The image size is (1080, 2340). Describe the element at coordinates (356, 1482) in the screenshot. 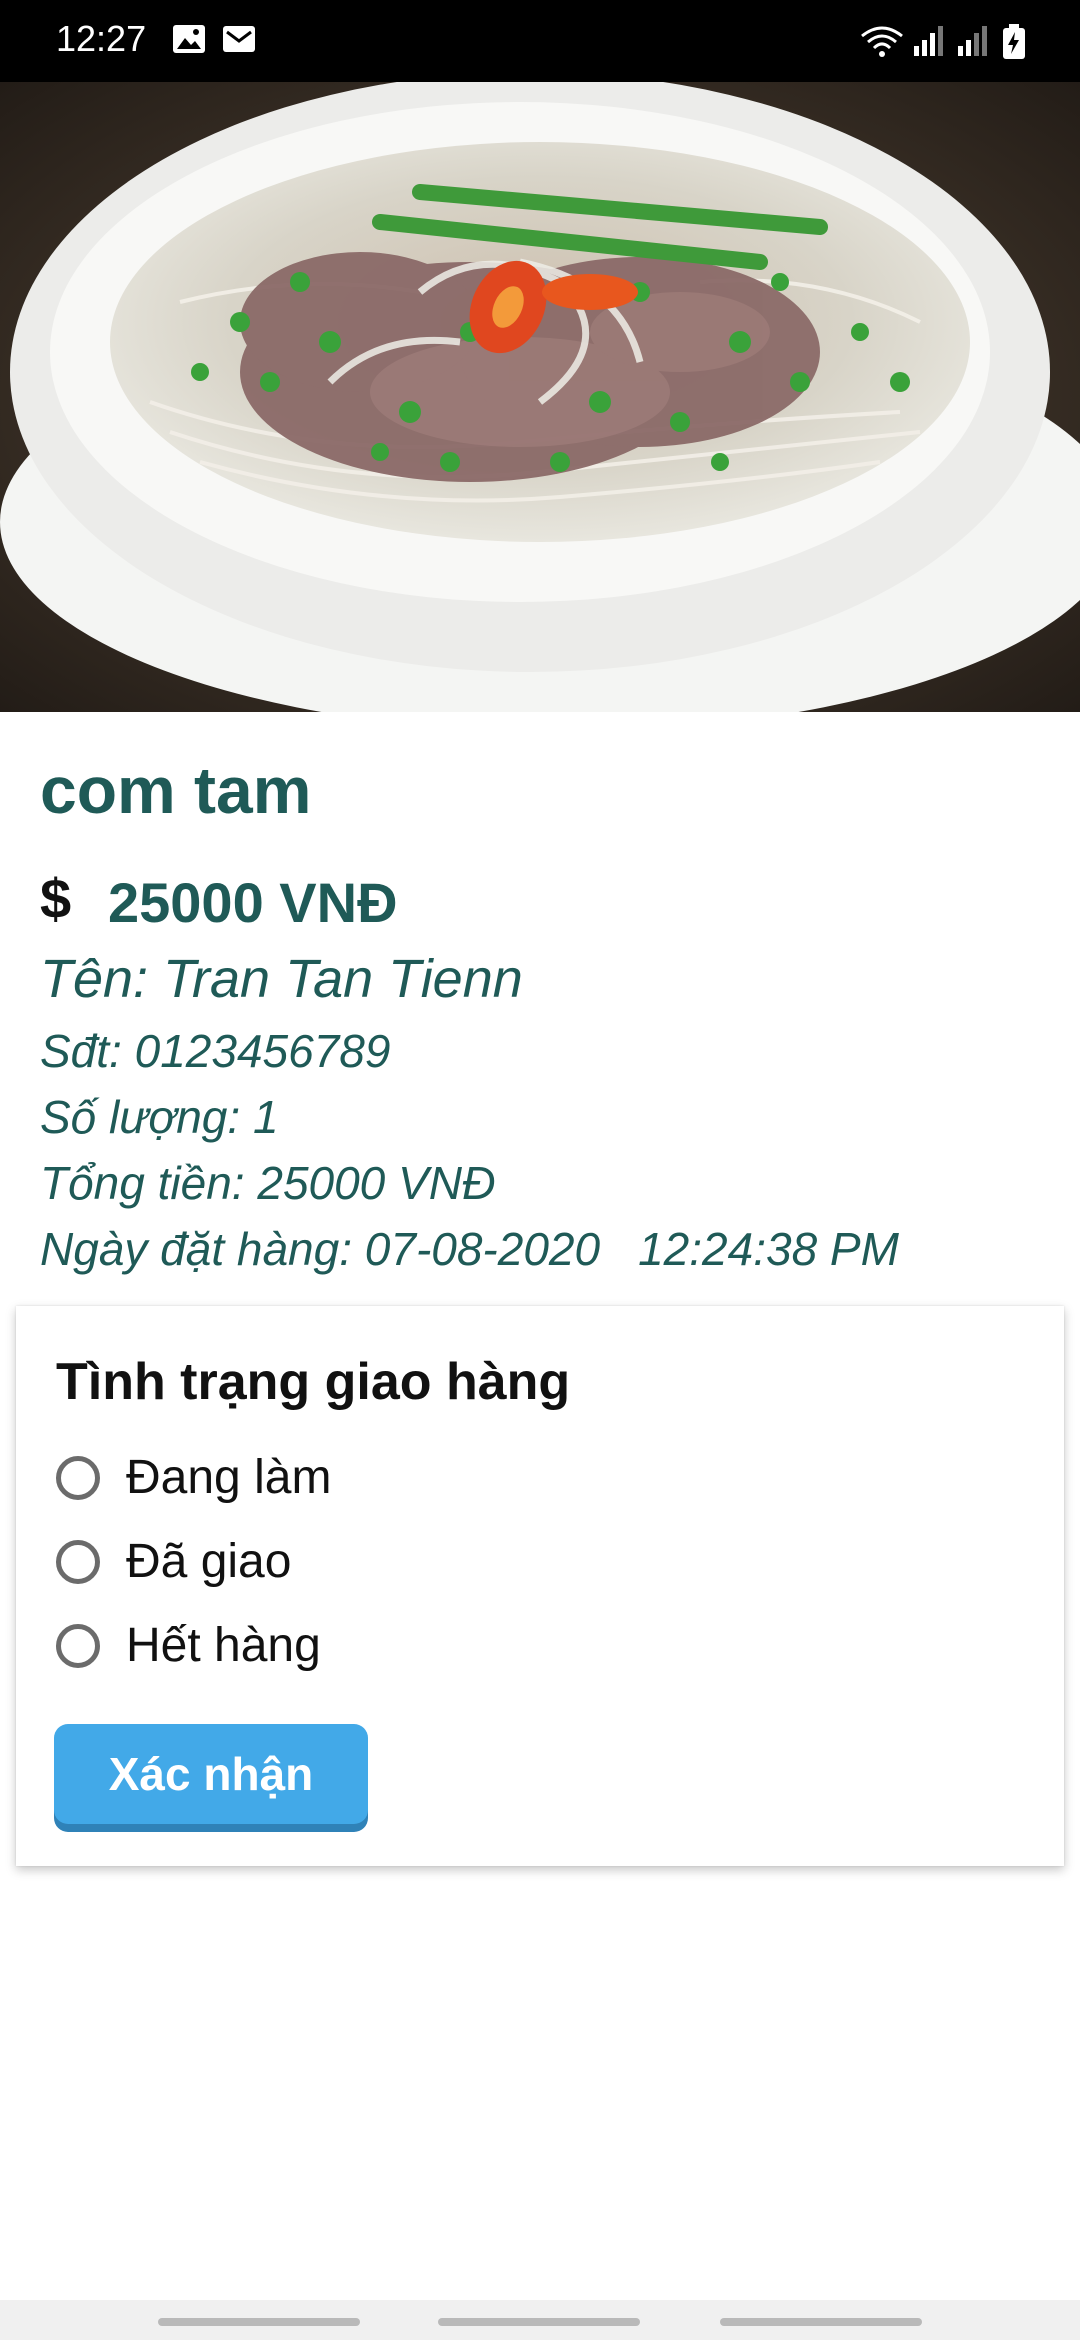

I see `radio-option-dang-lam: Đang làm` at that location.